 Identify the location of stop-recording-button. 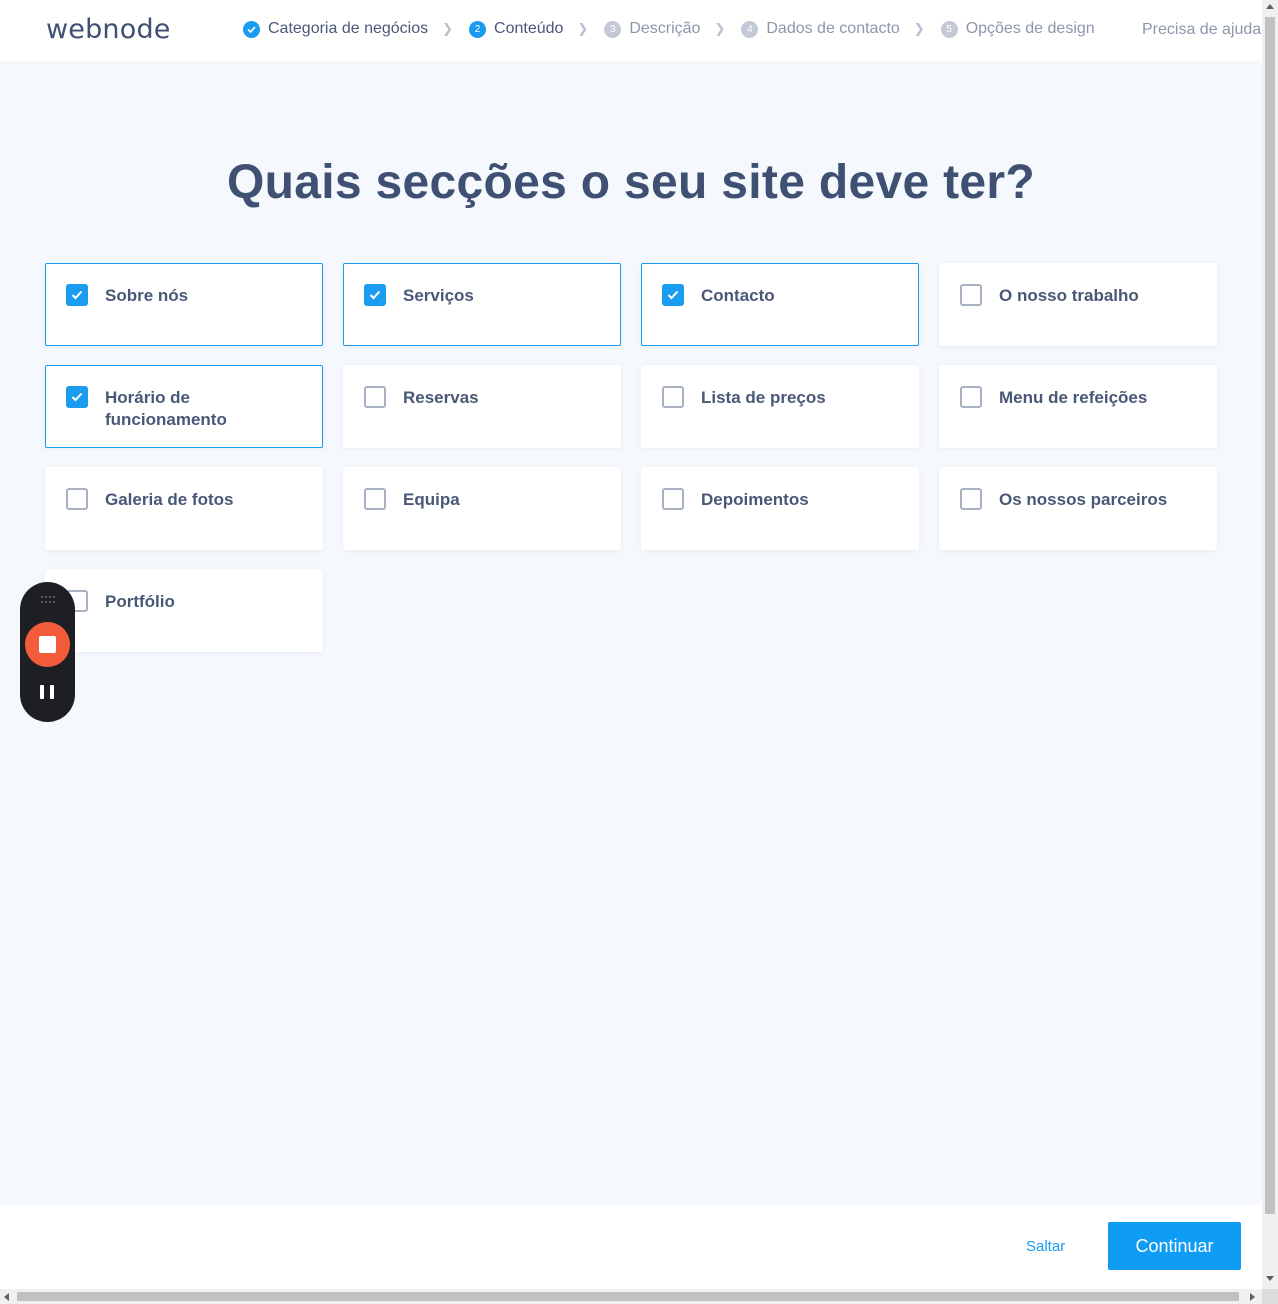
(47, 644).